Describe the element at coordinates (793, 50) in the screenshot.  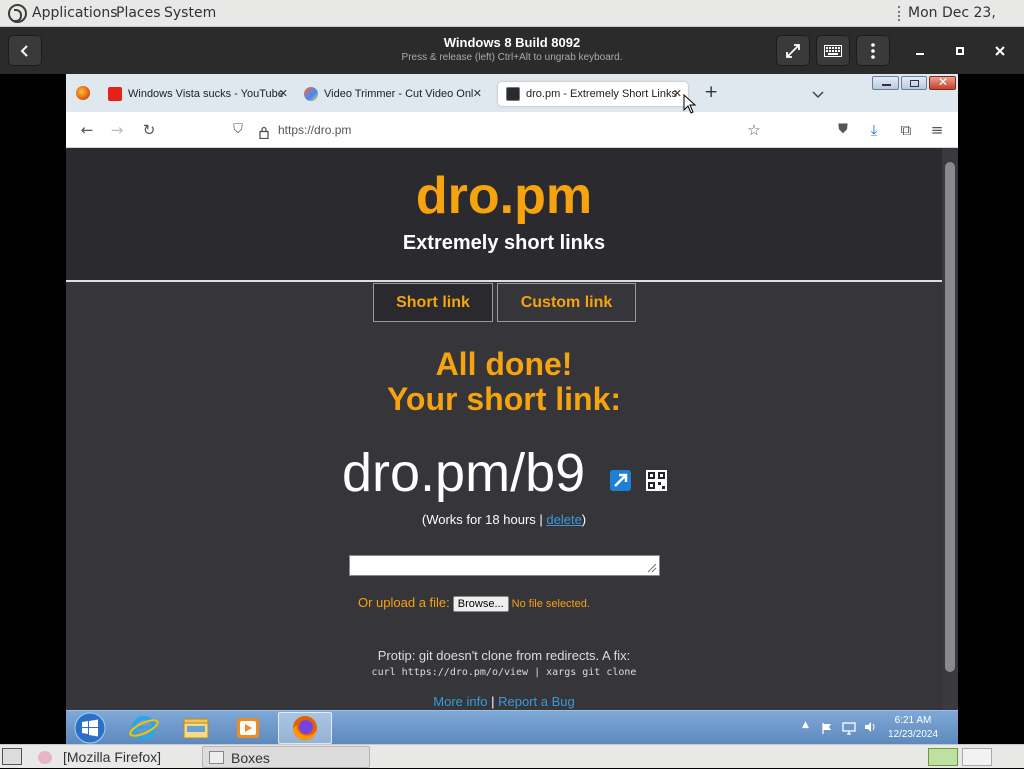
I see `fullscreen-button` at that location.